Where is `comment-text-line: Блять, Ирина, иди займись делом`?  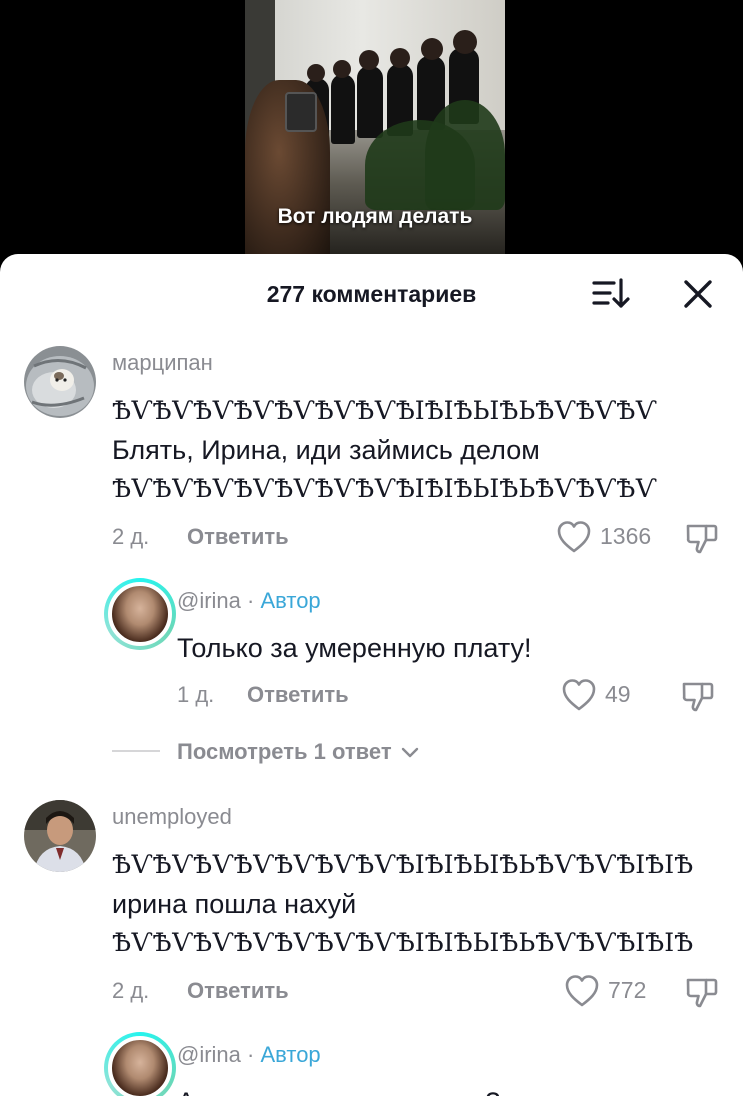 comment-text-line: Блять, Ирина, иди займись делом is located at coordinates (326, 450).